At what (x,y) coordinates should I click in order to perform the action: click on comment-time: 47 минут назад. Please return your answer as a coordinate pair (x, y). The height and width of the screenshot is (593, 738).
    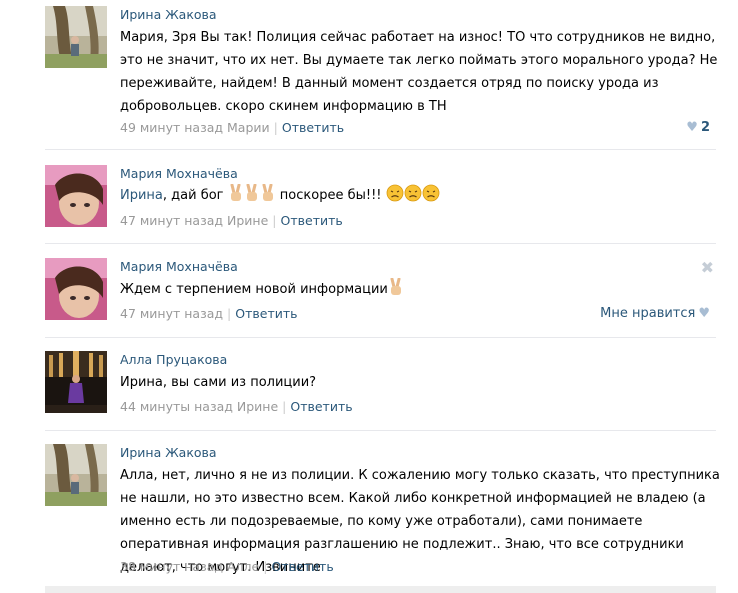
    Looking at the image, I should click on (171, 313).